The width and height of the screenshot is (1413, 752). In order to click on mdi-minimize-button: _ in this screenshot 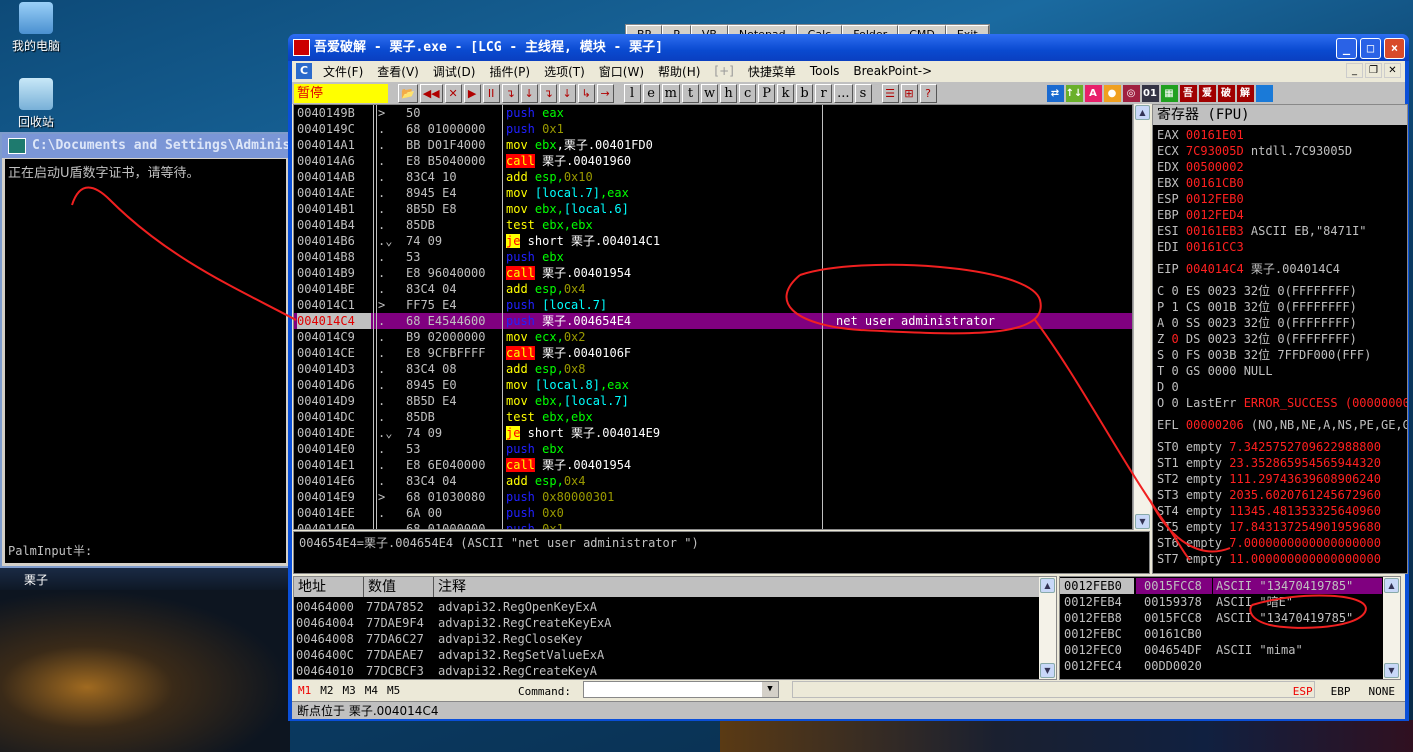, I will do `click(1354, 70)`.